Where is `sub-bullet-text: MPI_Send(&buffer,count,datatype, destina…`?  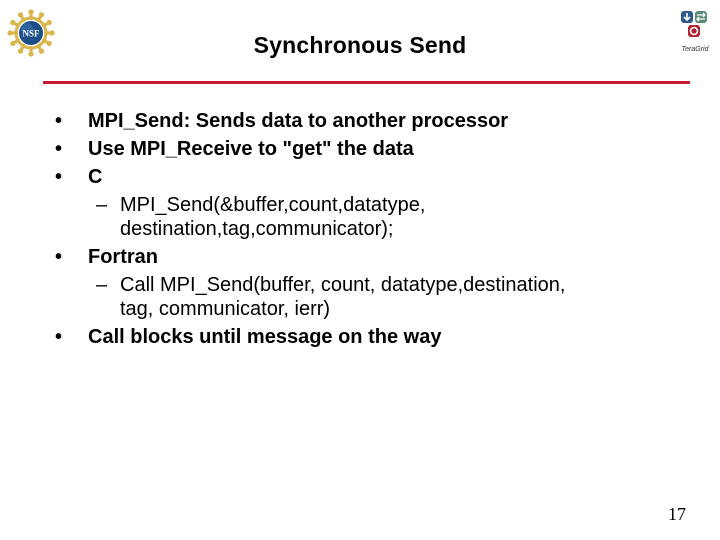
sub-bullet-text: MPI_Send(&buffer,count,datatype, destina… is located at coordinates (273, 217).